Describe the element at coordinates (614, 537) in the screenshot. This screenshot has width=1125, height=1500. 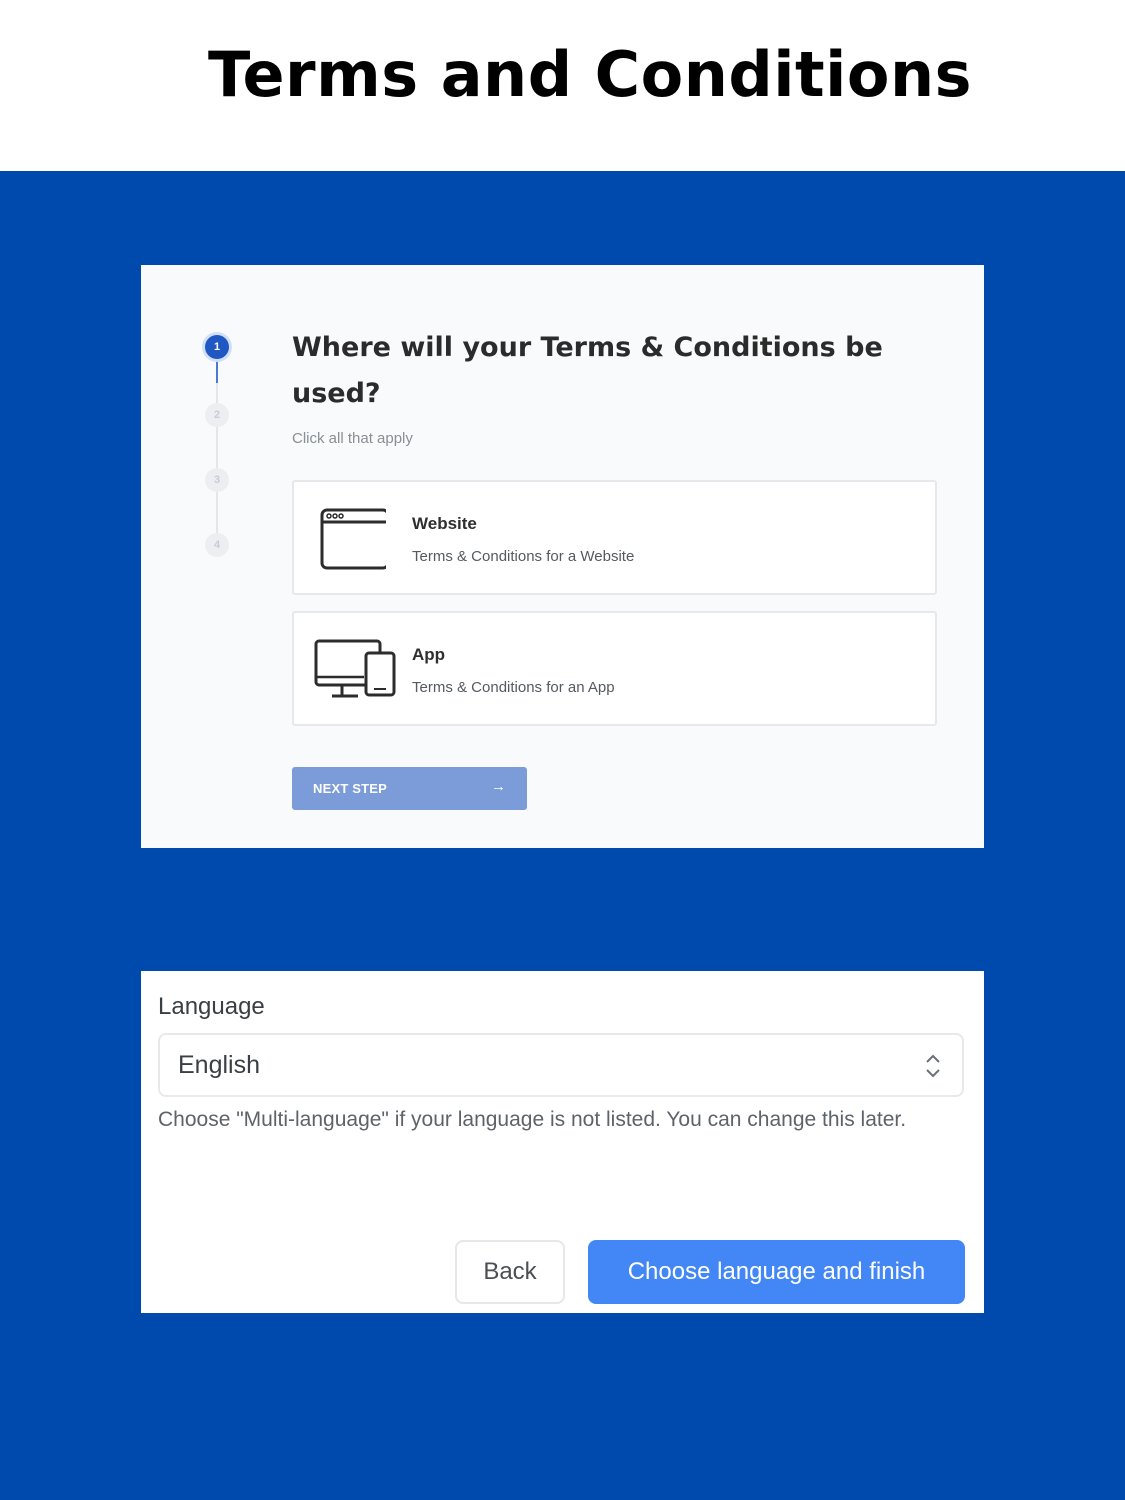
I see `option-website: Website Terms & Conditions for a Website` at that location.